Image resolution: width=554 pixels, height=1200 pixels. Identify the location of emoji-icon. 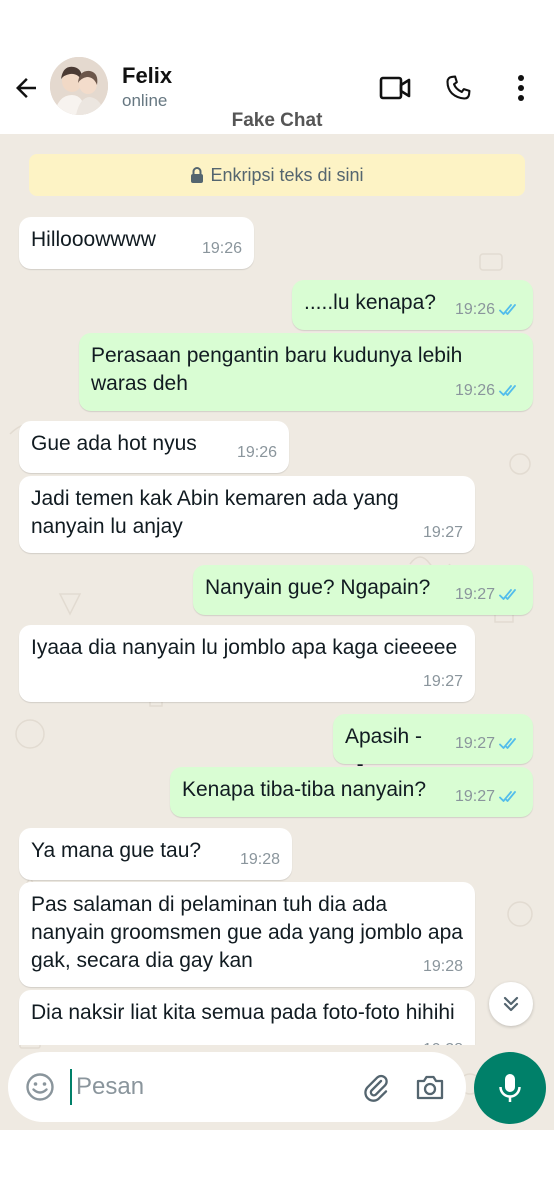
(40, 1087).